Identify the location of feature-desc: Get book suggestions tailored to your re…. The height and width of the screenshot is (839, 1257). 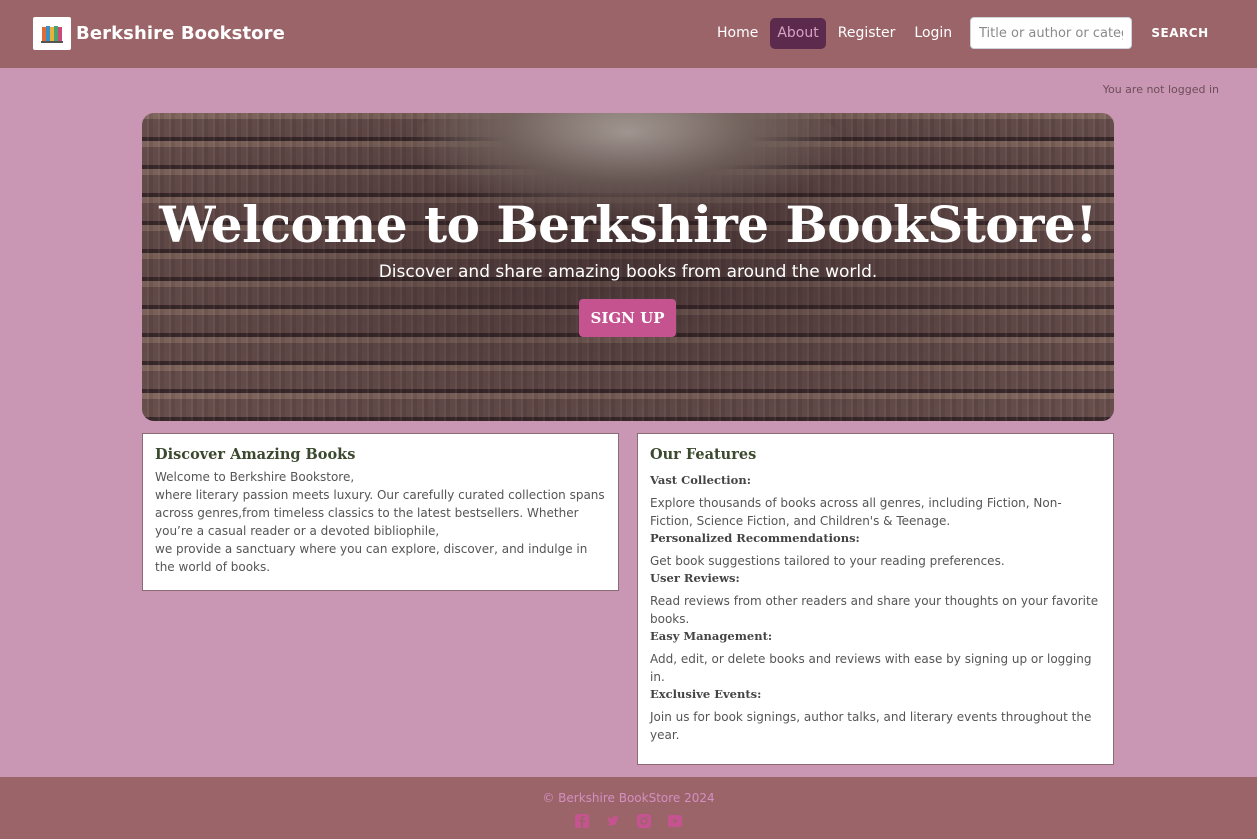
(827, 561).